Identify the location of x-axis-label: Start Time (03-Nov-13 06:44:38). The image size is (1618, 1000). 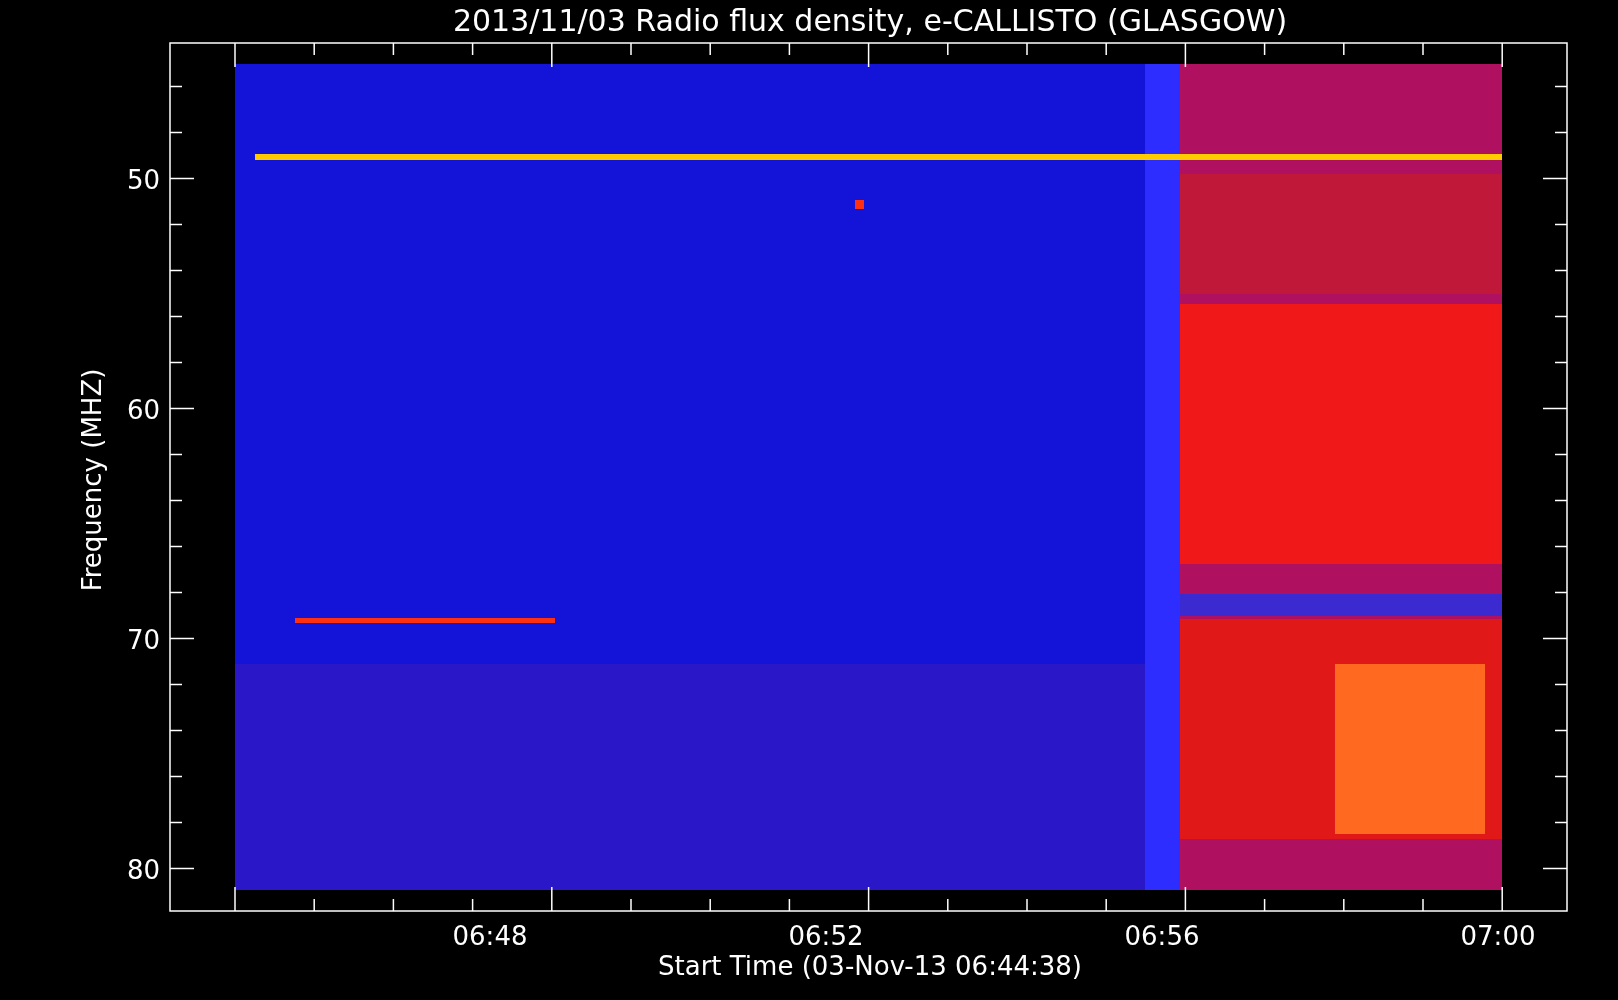
(870, 966).